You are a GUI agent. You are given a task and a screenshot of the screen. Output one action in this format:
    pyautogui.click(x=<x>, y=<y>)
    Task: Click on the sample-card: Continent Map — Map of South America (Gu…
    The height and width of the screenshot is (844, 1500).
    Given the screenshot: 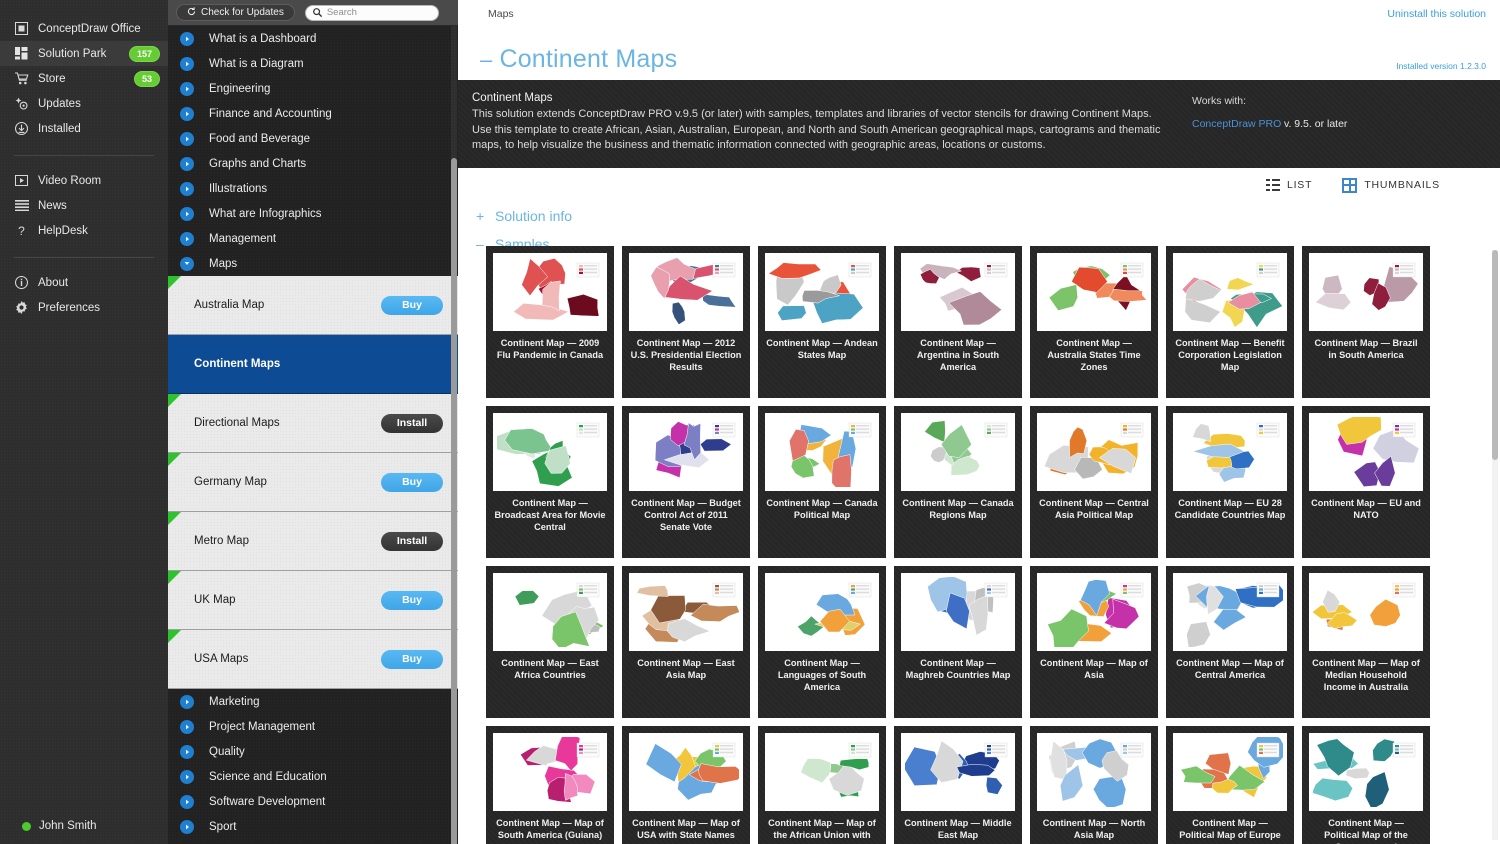 What is the action you would take?
    pyautogui.click(x=550, y=785)
    